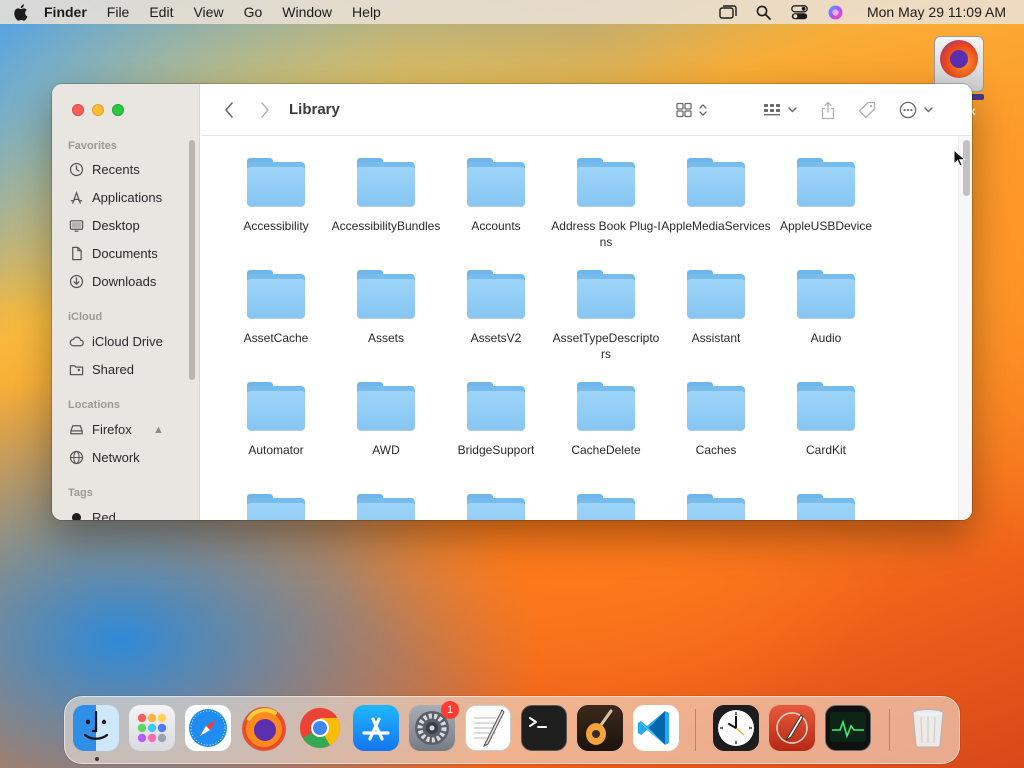 Image resolution: width=1024 pixels, height=768 pixels. I want to click on sidebar-item-tag-red: Red, so click(92, 513).